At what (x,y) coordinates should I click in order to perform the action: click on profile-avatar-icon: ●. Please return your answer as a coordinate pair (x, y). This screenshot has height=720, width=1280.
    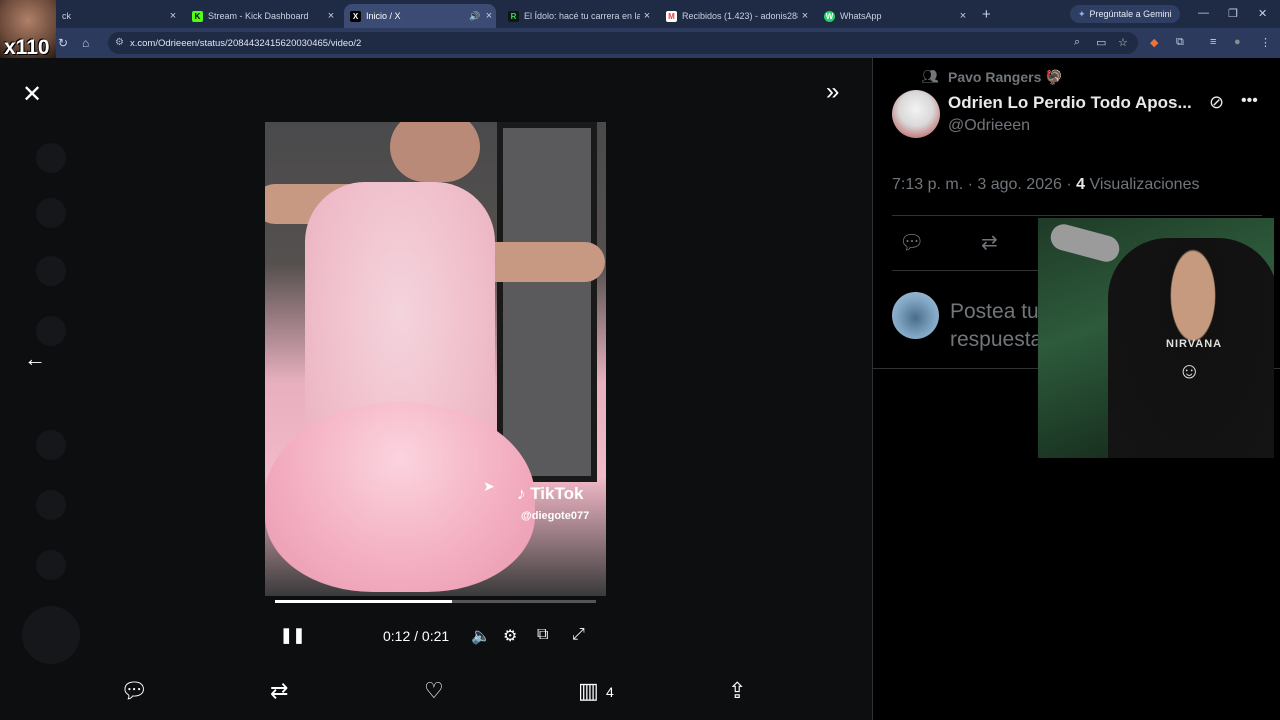
    Looking at the image, I should click on (1237, 42).